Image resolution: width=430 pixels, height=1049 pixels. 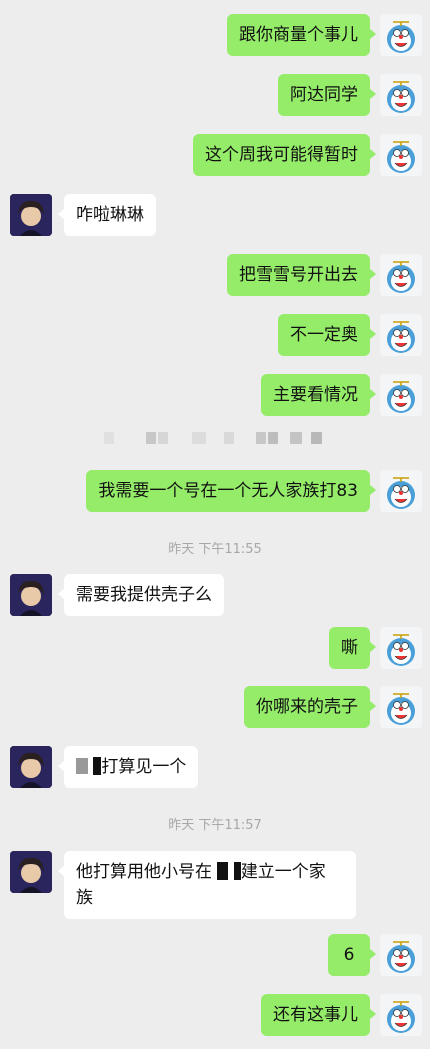 I want to click on message-text: 还有这事儿, so click(x=315, y=1015).